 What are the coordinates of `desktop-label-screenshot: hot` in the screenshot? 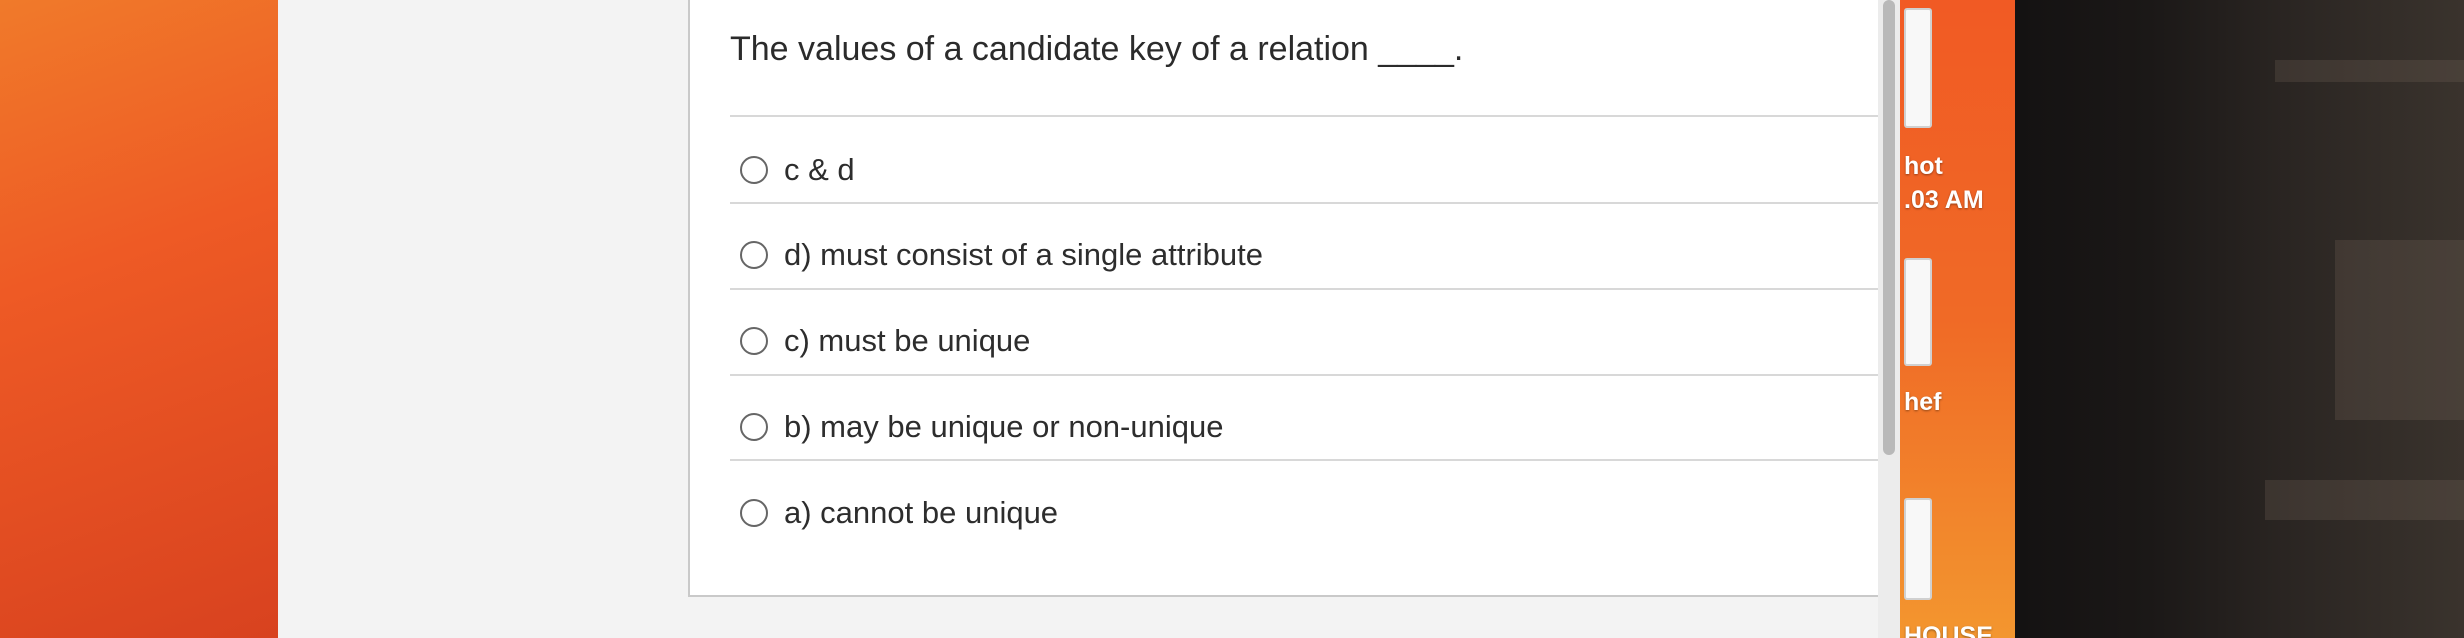 It's located at (1923, 166).